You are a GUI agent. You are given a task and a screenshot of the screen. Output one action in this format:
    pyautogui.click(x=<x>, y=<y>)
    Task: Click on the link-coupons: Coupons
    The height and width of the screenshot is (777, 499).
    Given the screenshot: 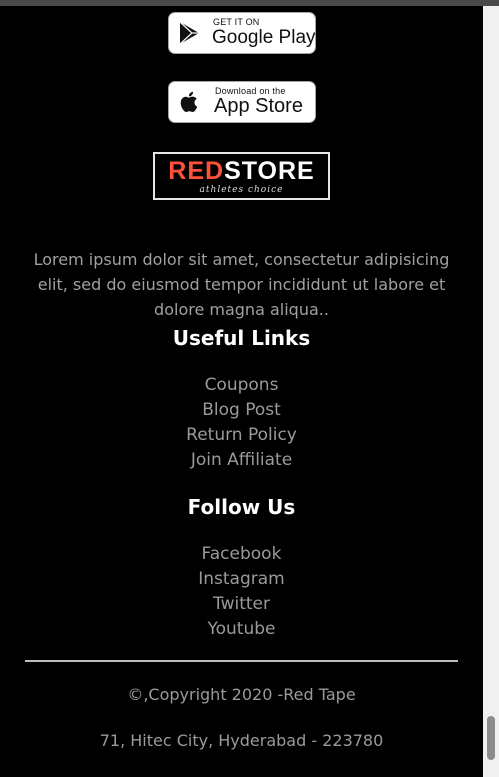 What is the action you would take?
    pyautogui.click(x=241, y=385)
    